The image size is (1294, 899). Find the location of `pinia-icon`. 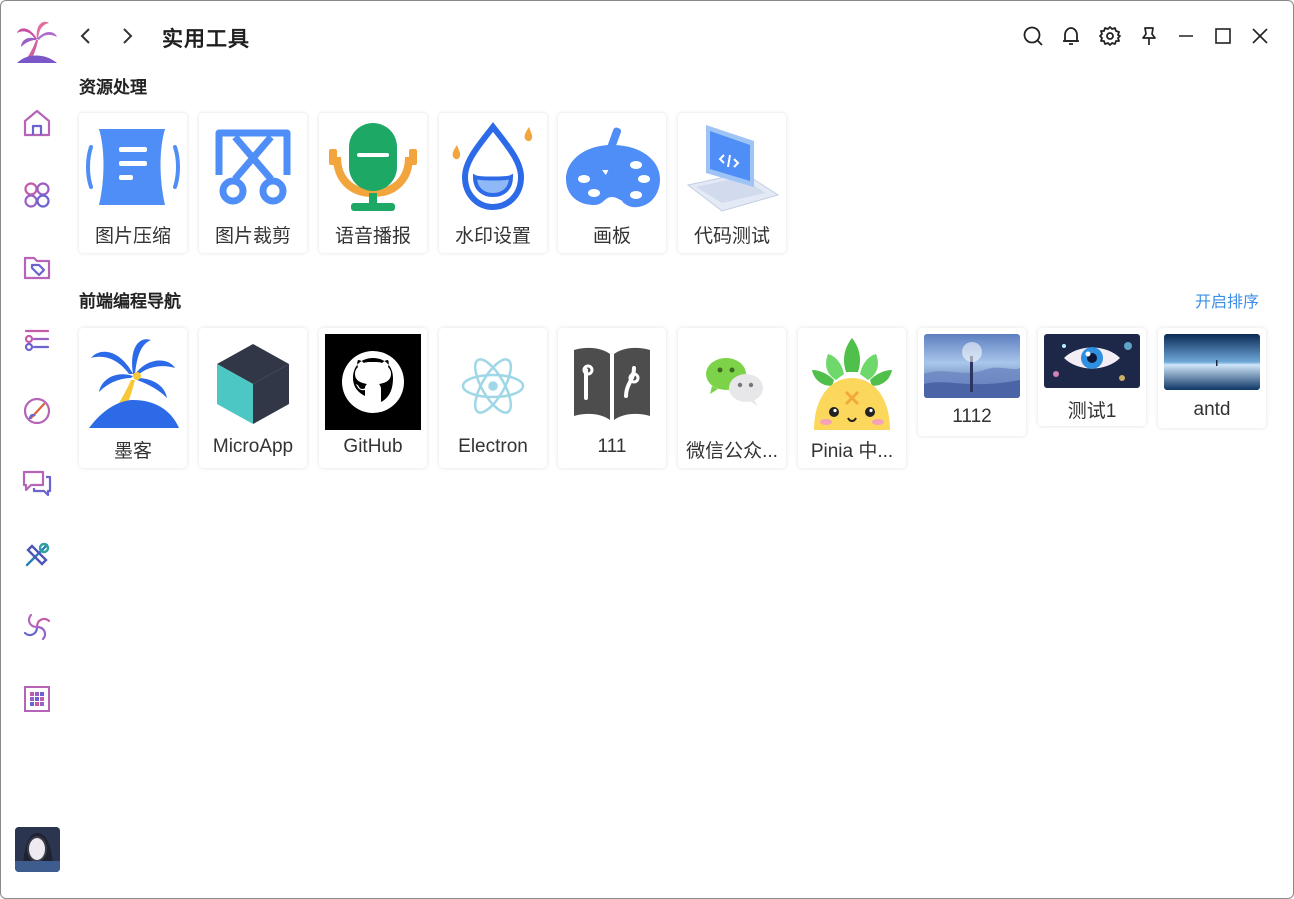

pinia-icon is located at coordinates (852, 382).